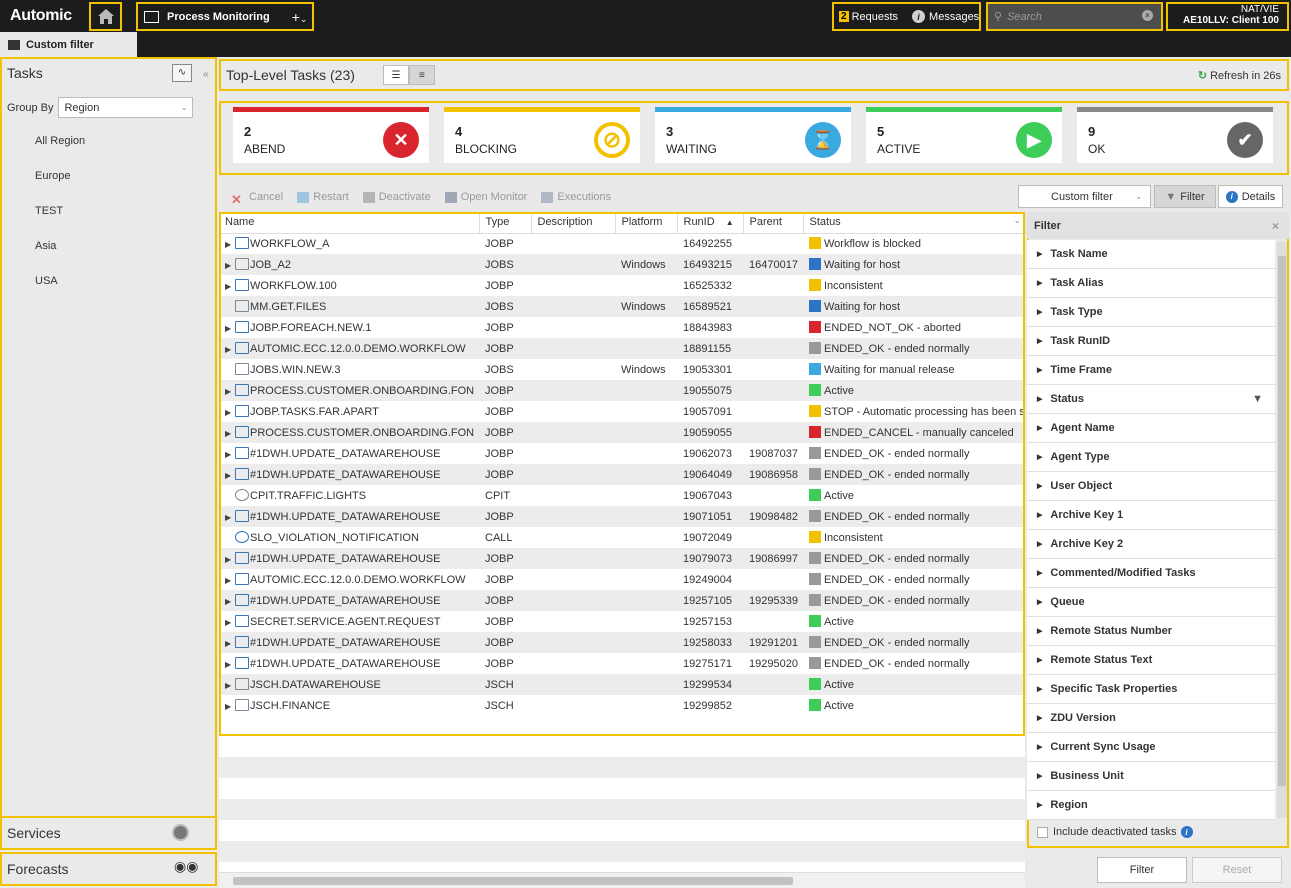 Image resolution: width=1291 pixels, height=888 pixels. I want to click on filter-item: ▶ Agent Name, so click(1151, 428).